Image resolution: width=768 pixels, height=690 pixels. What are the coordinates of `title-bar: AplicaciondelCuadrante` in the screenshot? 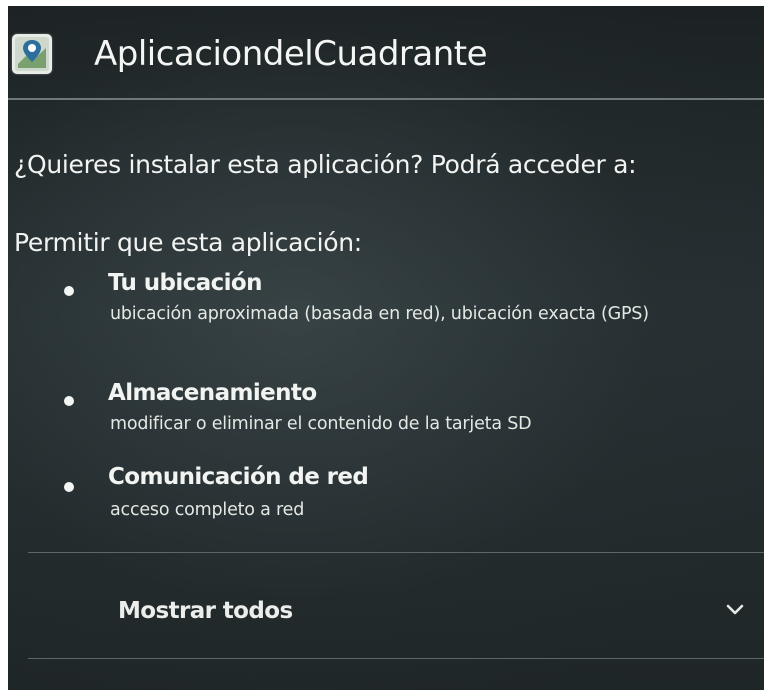 It's located at (386, 52).